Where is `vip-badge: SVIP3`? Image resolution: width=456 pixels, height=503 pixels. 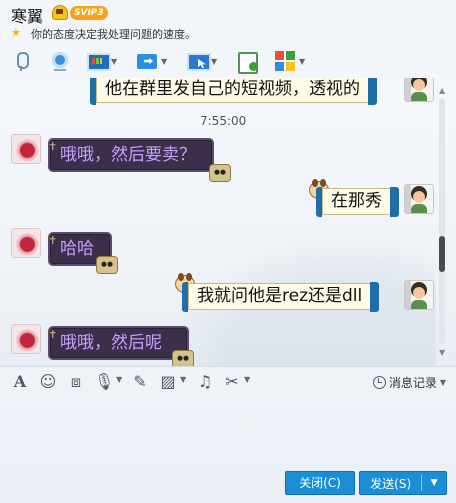
vip-badge: SVIP3 is located at coordinates (80, 12).